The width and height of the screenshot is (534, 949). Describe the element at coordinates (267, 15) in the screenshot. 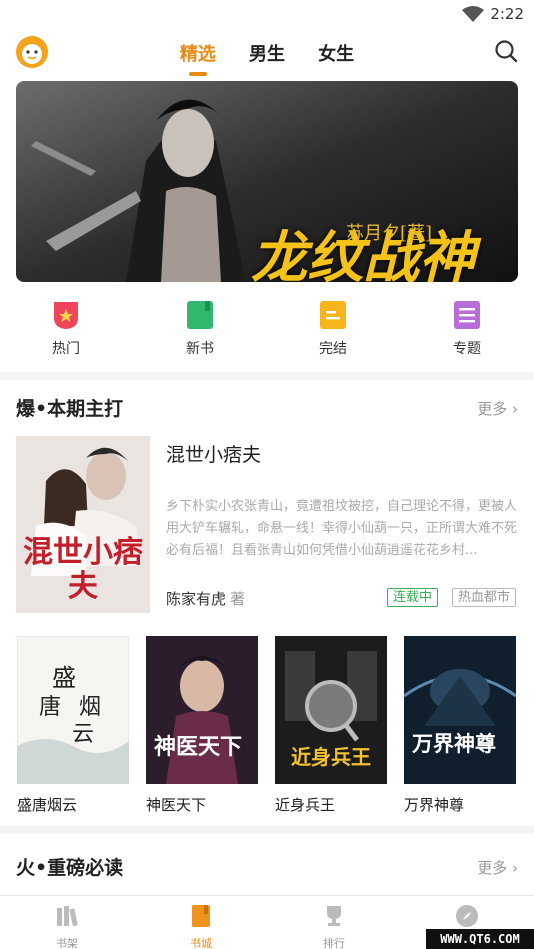

I see `status-bar: 2:22` at that location.